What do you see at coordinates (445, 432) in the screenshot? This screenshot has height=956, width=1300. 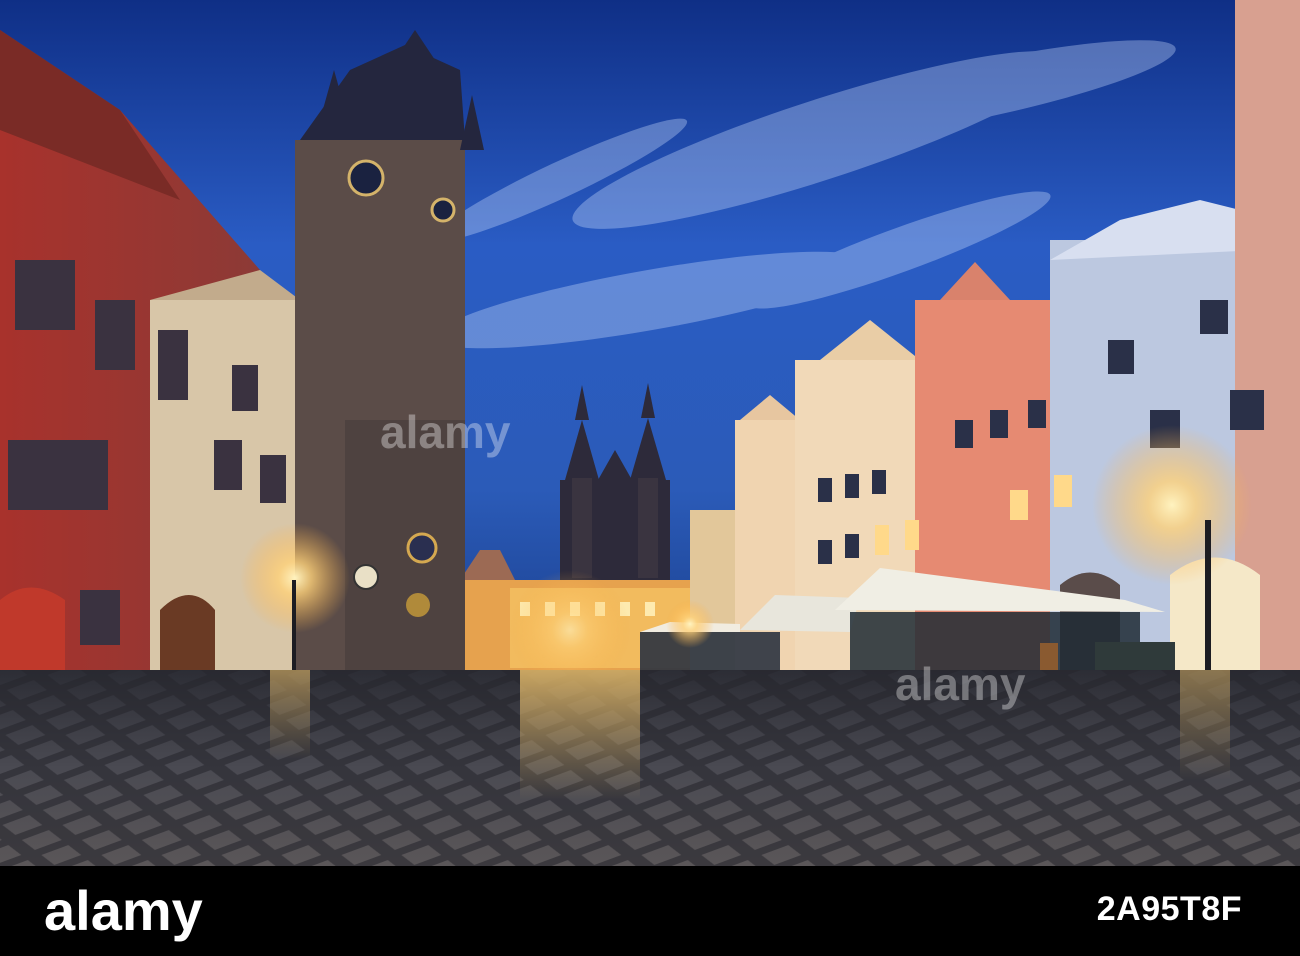 I see `watermark-text: alamy` at bounding box center [445, 432].